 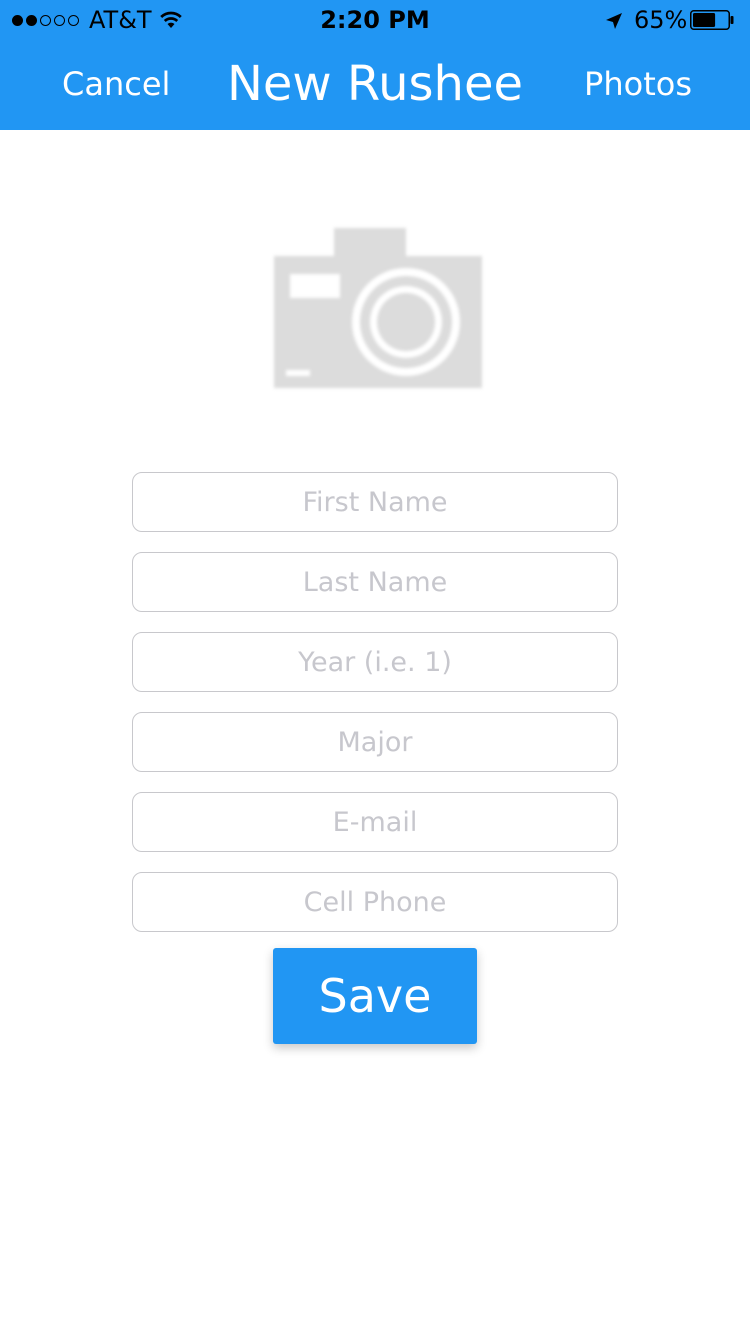 What do you see at coordinates (375, 996) in the screenshot?
I see `save-button: Save` at bounding box center [375, 996].